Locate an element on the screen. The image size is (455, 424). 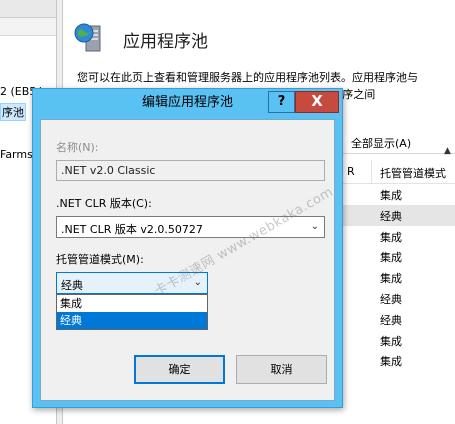
tree-item-server-farms: Farms is located at coordinates (16, 154).